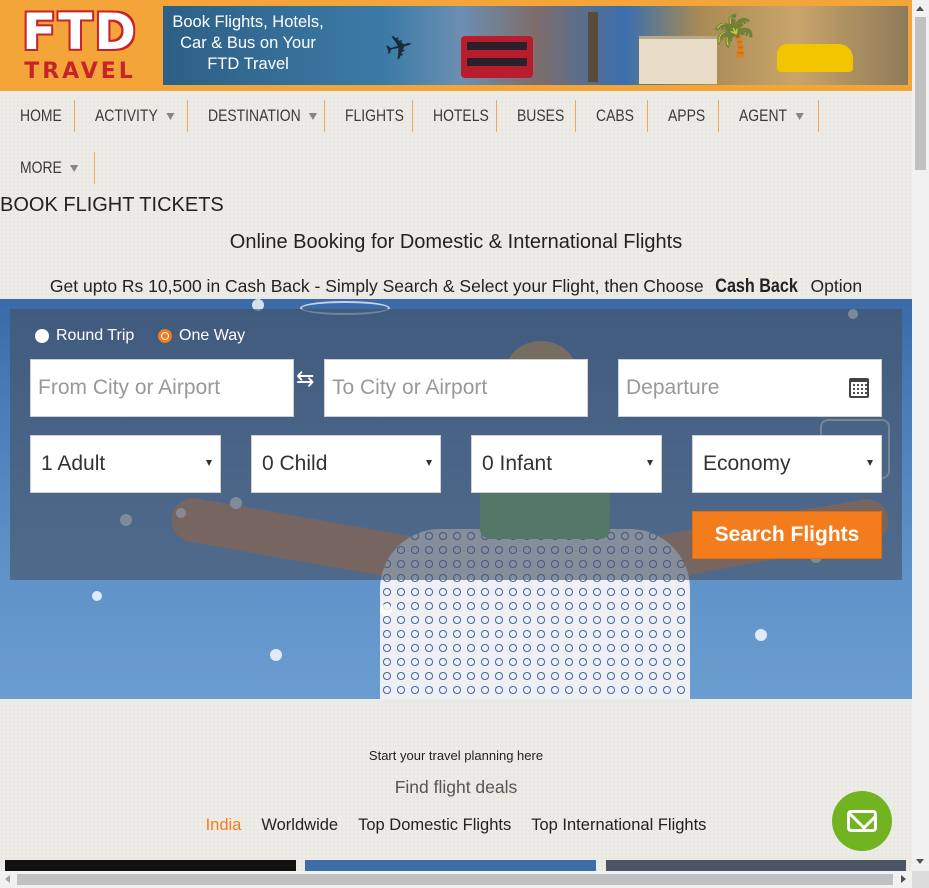 This screenshot has height=888, width=929. Describe the element at coordinates (920, 861) in the screenshot. I see `scroll-down-icon` at that location.